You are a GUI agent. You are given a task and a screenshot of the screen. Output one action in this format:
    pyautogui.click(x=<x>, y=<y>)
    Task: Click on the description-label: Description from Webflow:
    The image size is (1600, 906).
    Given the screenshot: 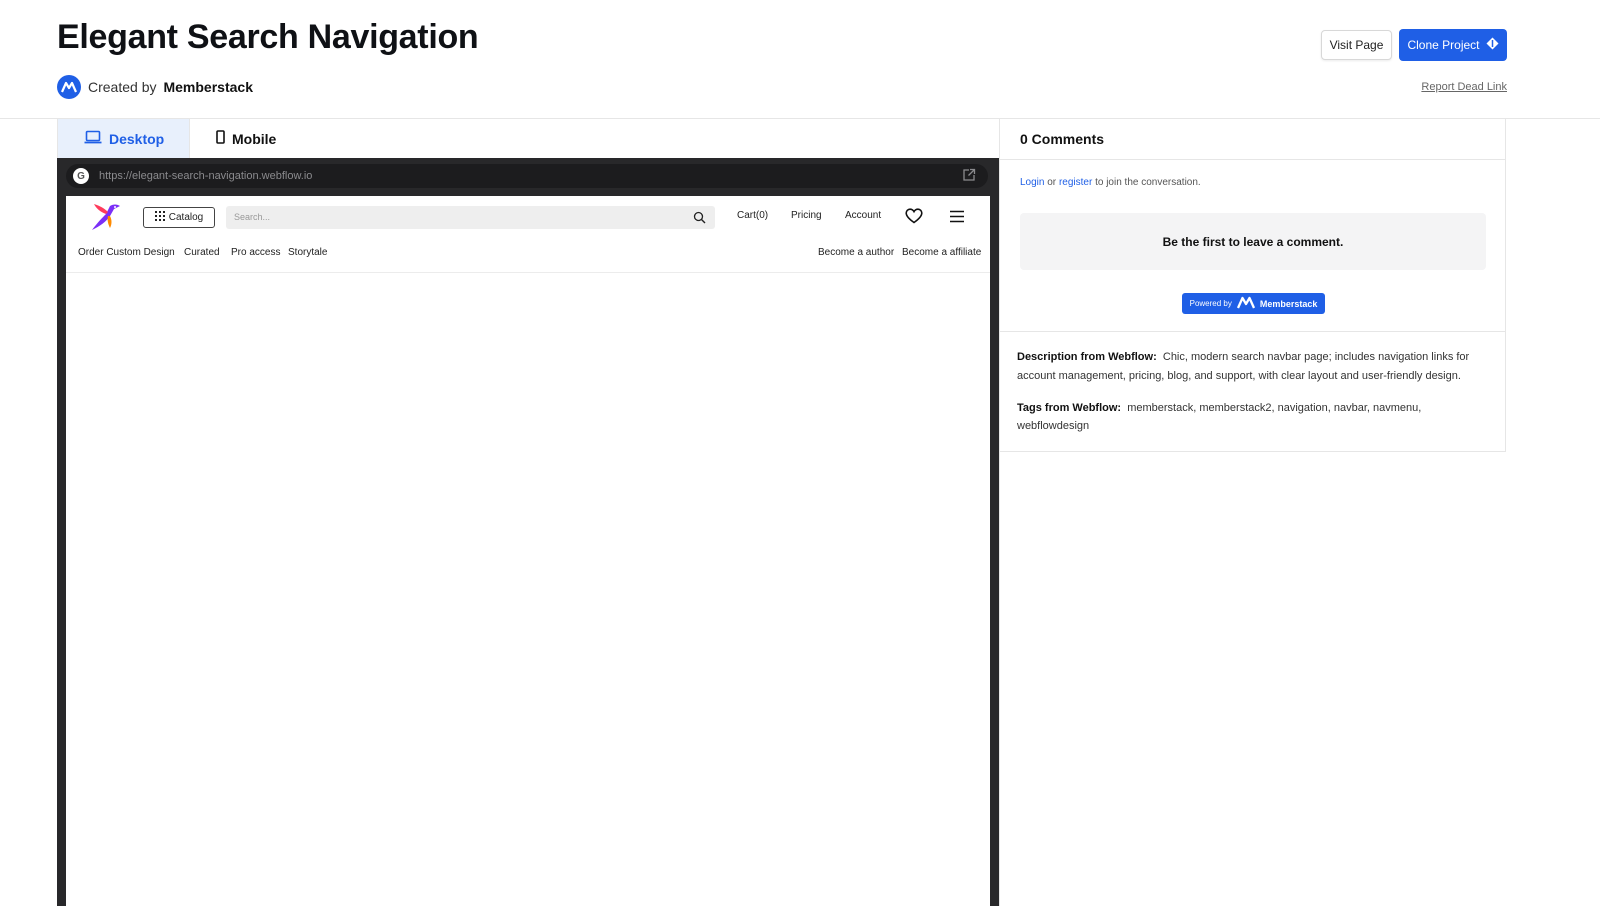 What is the action you would take?
    pyautogui.click(x=1087, y=357)
    